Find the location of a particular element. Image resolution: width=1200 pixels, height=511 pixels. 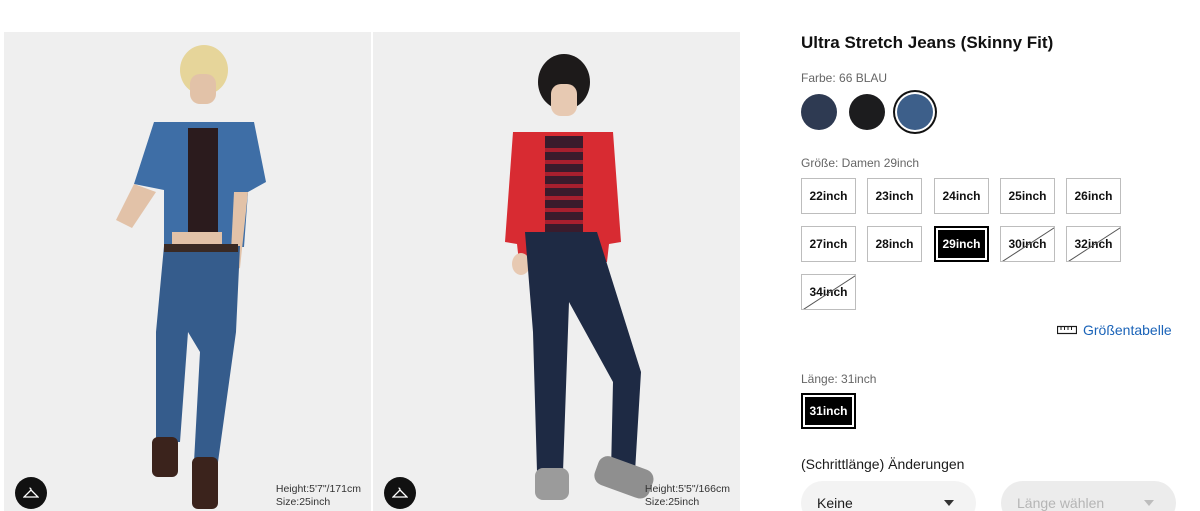

alteration-label: (Schrittlänge) Änderungen is located at coordinates (883, 464).